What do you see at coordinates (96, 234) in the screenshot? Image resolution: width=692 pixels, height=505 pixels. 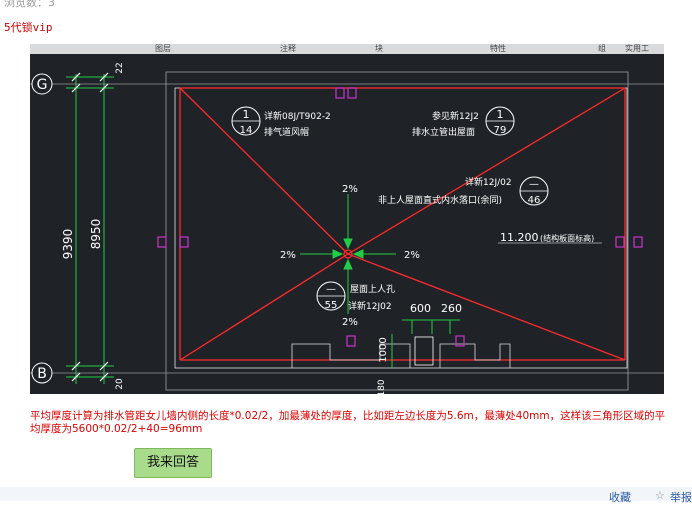 I see `dim-inner-label: 8950` at bounding box center [96, 234].